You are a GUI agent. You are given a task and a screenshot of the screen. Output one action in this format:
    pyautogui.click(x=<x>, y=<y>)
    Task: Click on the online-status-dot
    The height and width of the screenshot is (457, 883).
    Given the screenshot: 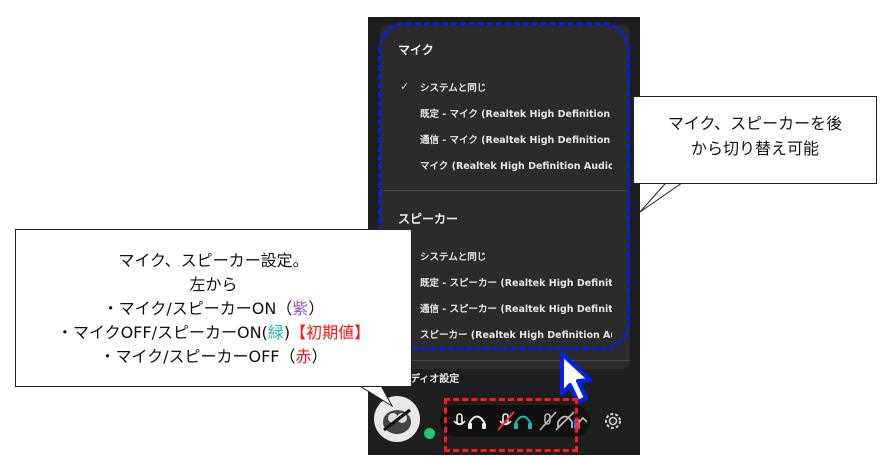 What is the action you would take?
    pyautogui.click(x=429, y=433)
    